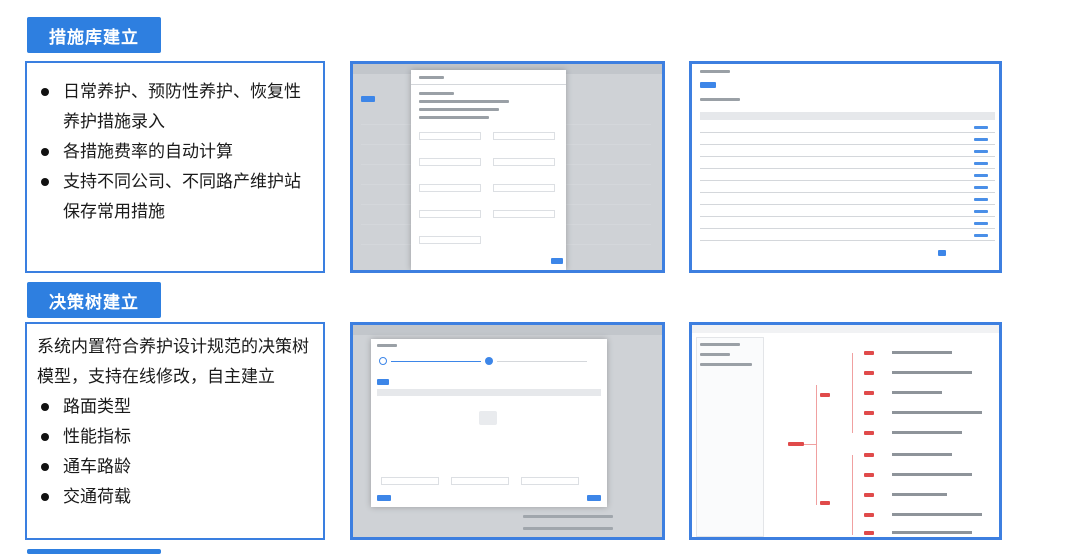  What do you see at coordinates (175, 497) in the screenshot?
I see `bullet-item: 交通荷载` at bounding box center [175, 497].